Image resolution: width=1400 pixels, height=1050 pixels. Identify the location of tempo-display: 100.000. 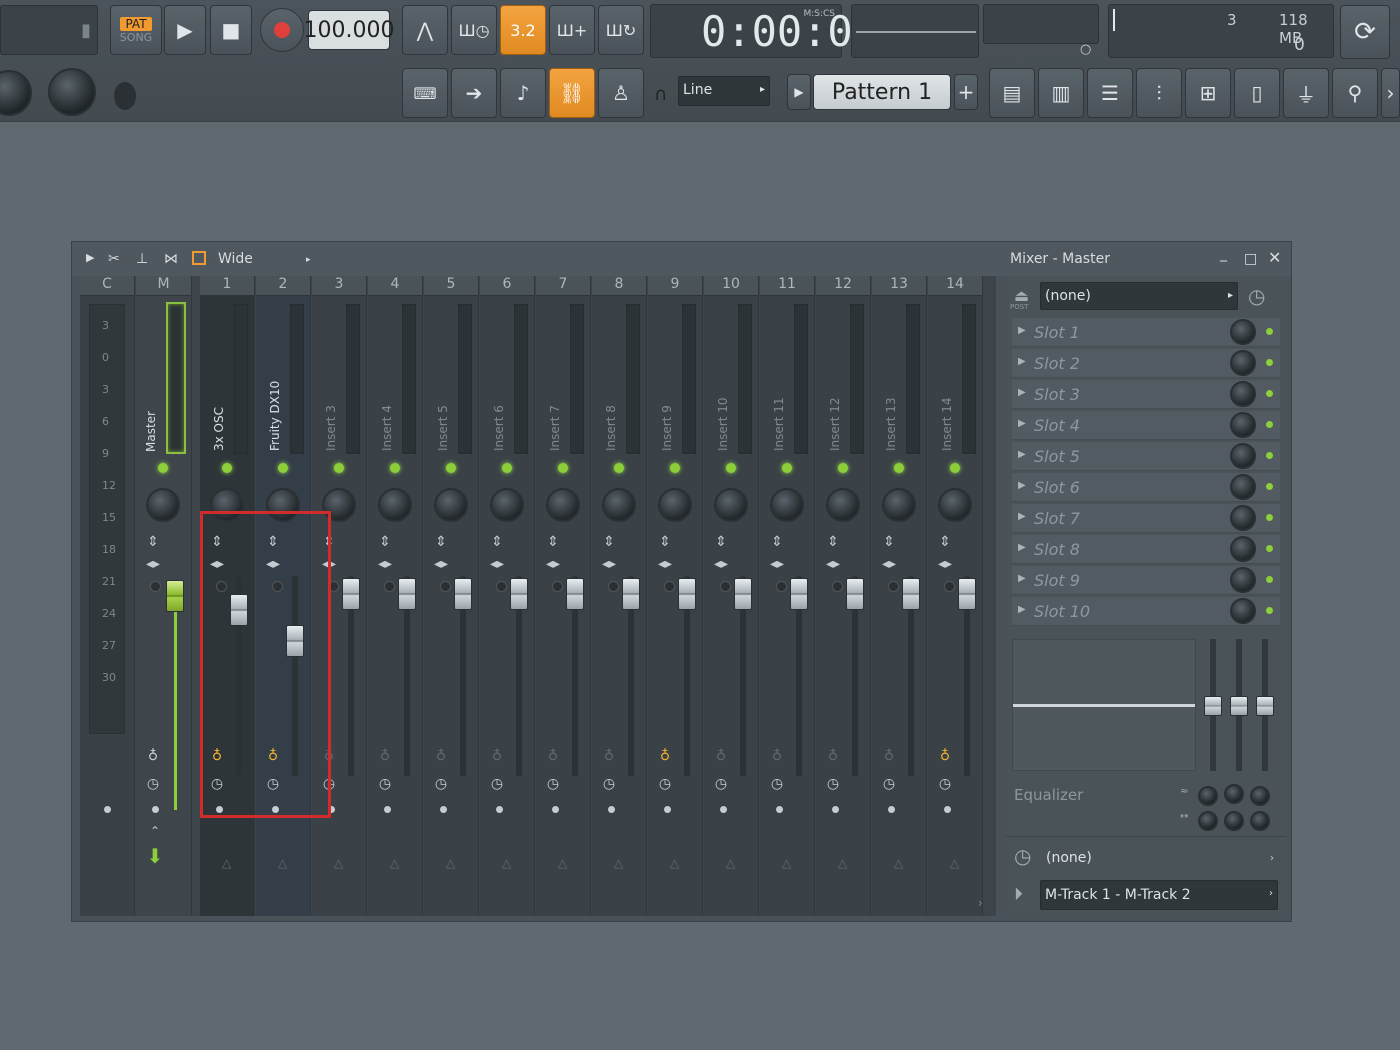
(349, 30).